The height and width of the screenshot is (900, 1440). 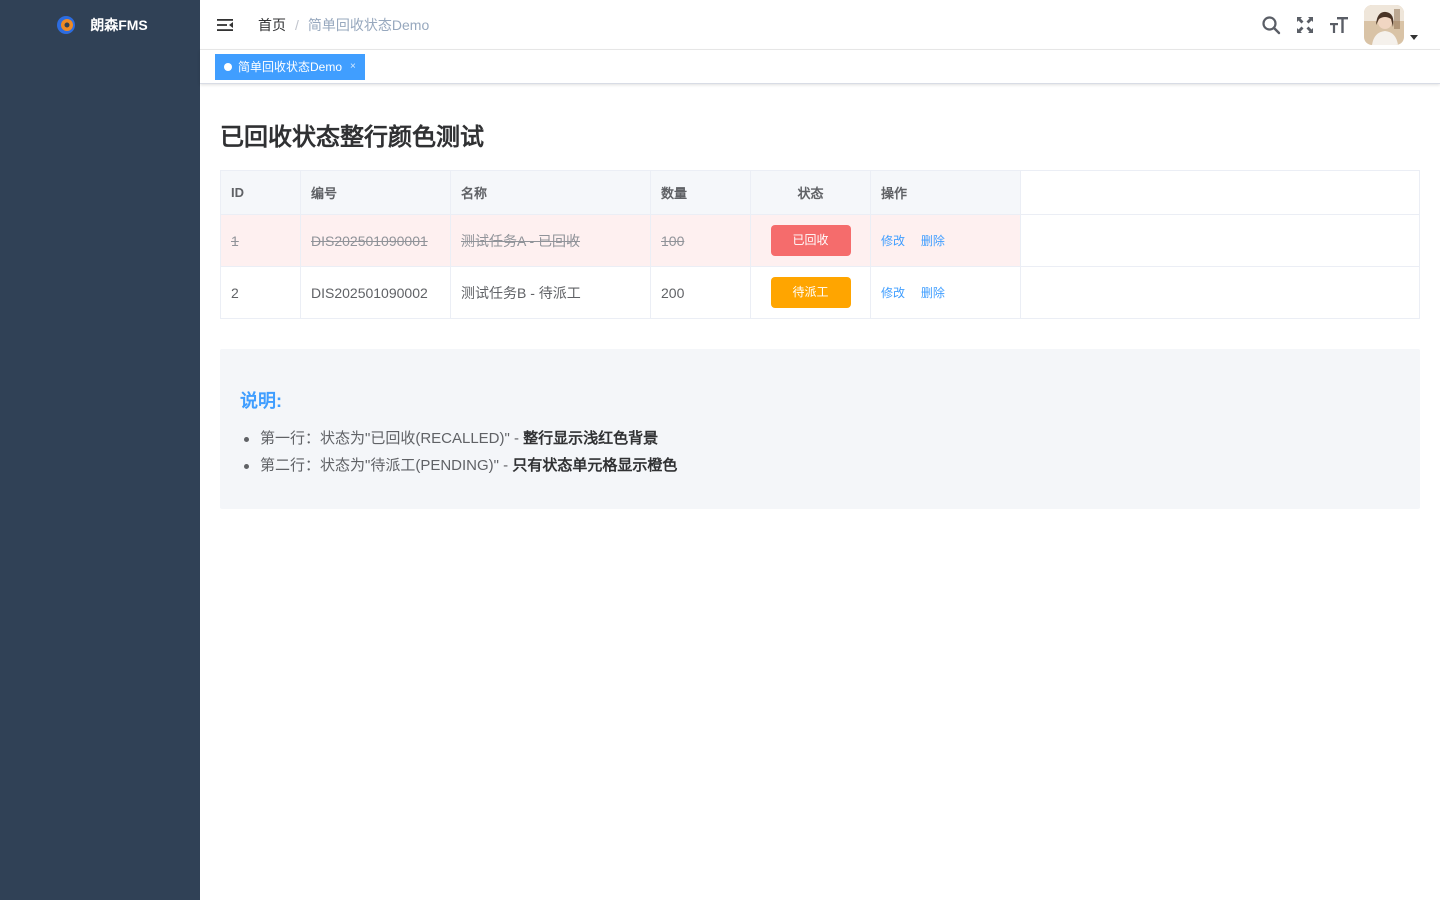 What do you see at coordinates (591, 438) in the screenshot?
I see `note-item-emphasis: 整行显示浅红色背景` at bounding box center [591, 438].